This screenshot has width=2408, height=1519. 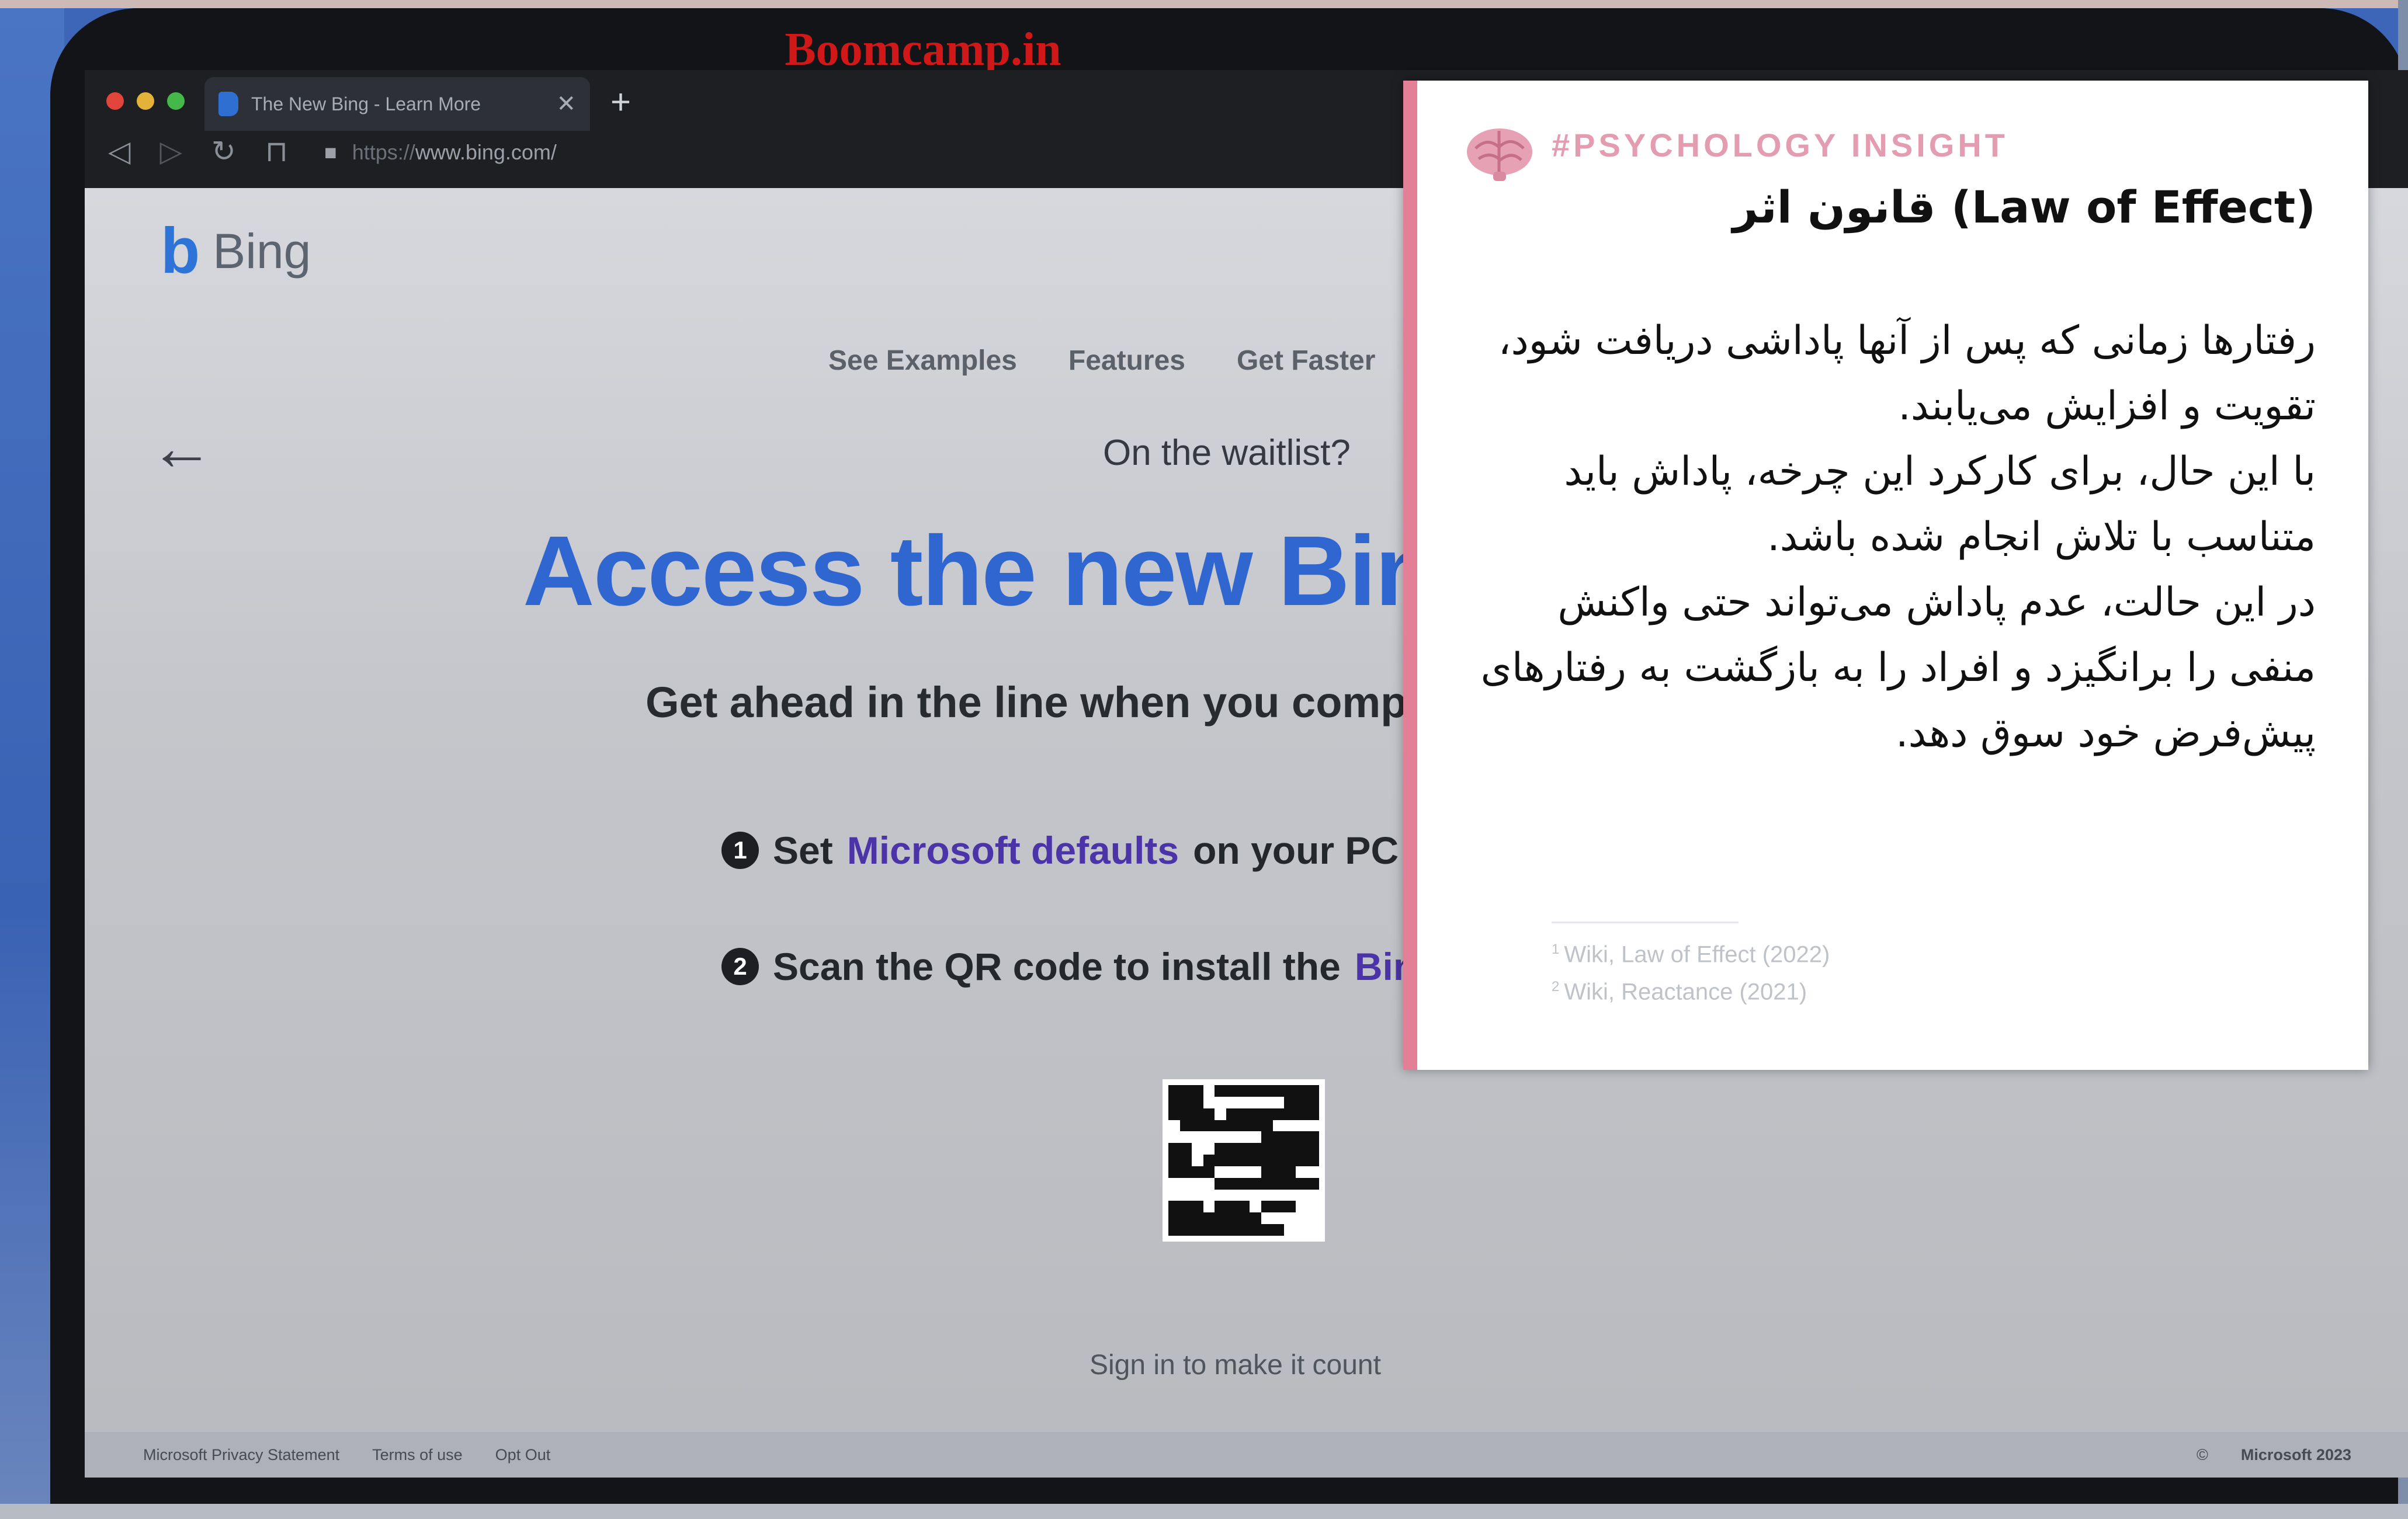 I want to click on page-headline: Access the new Bing, so click(x=1009, y=571).